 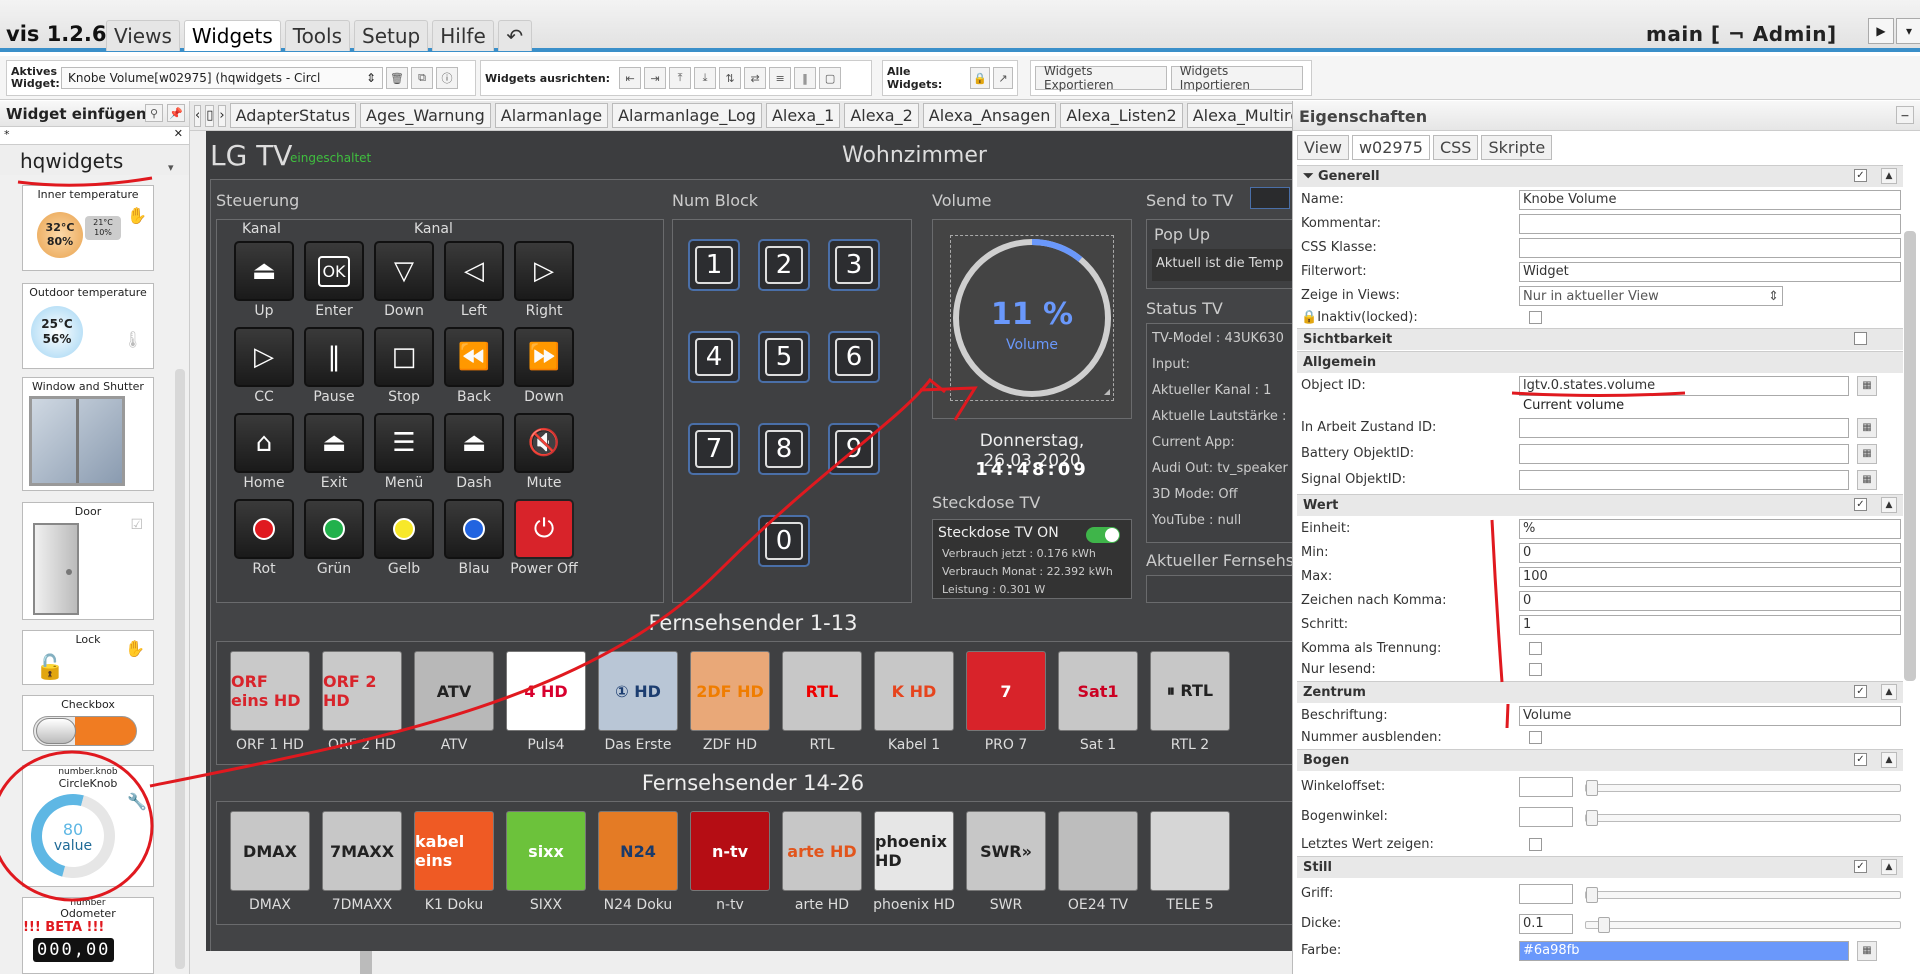 I want to click on work-id-input, so click(x=1684, y=428).